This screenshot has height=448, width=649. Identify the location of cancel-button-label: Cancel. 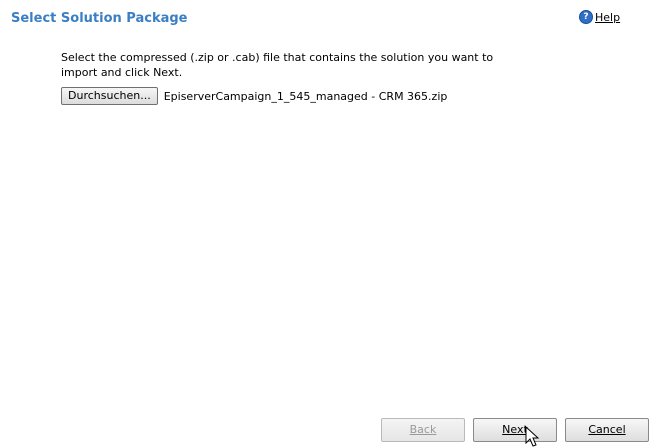
(607, 429).